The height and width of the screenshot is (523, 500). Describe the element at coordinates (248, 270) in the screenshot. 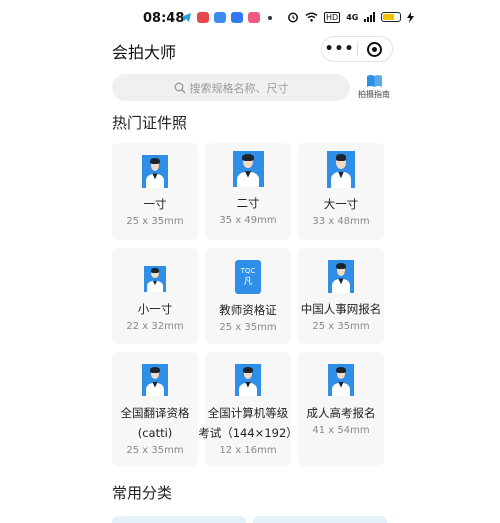

I see `certificate-icon-text: TQC` at that location.